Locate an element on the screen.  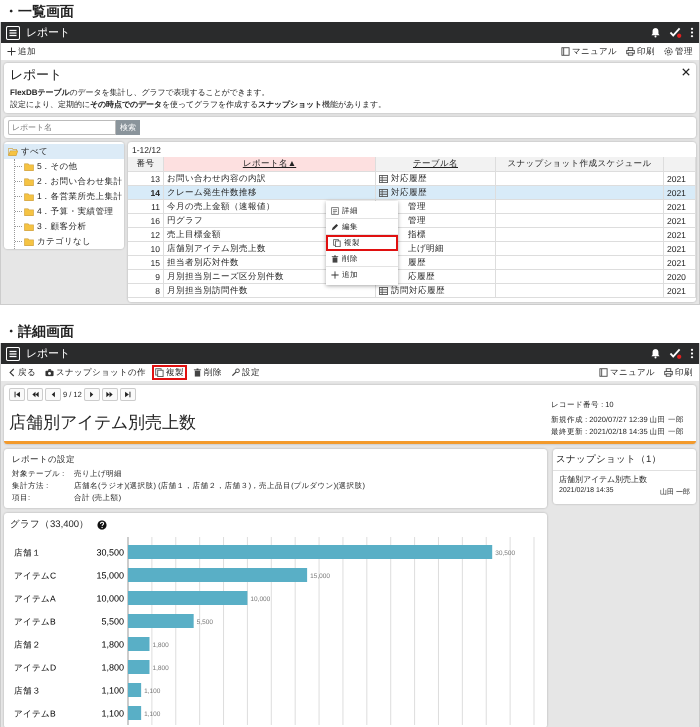
wrench-icon is located at coordinates (235, 372).